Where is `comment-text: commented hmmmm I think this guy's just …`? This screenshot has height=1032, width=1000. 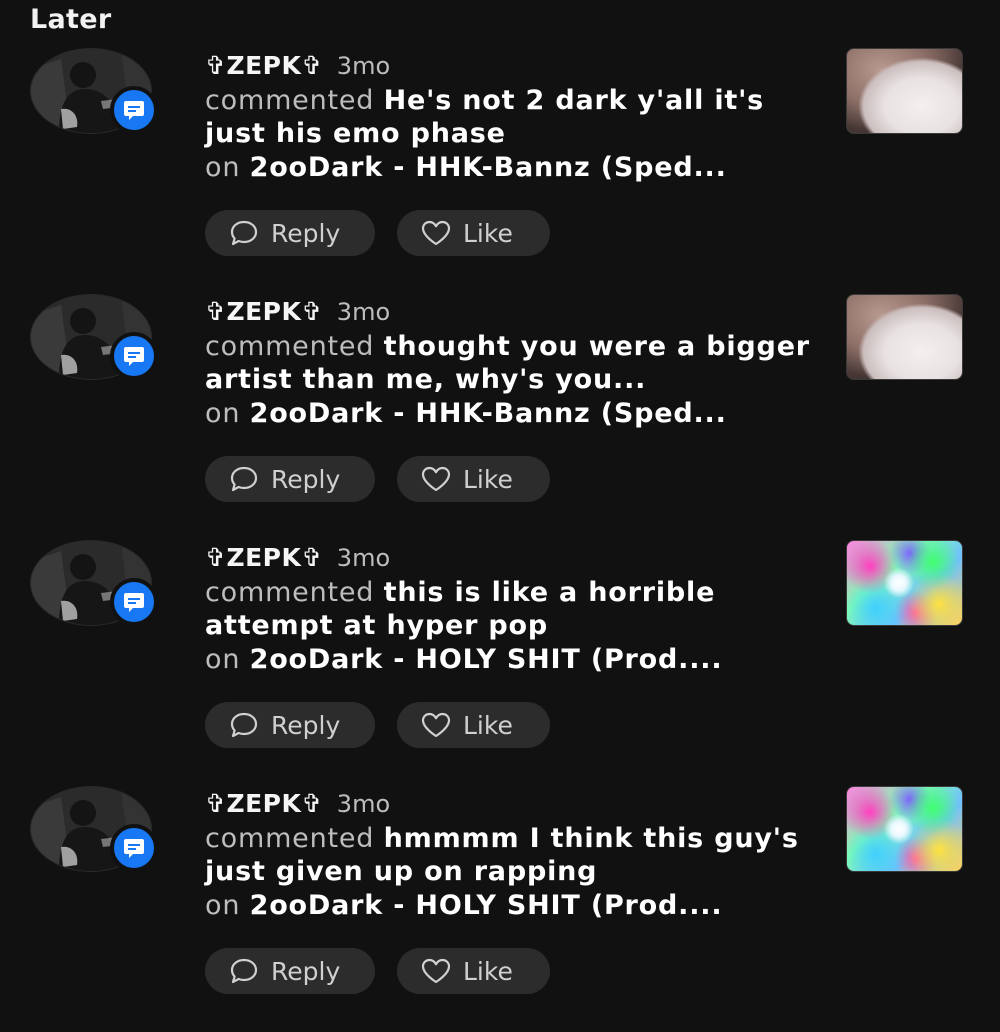 comment-text: commented hmmmm I think this guy's just … is located at coordinates (515, 855).